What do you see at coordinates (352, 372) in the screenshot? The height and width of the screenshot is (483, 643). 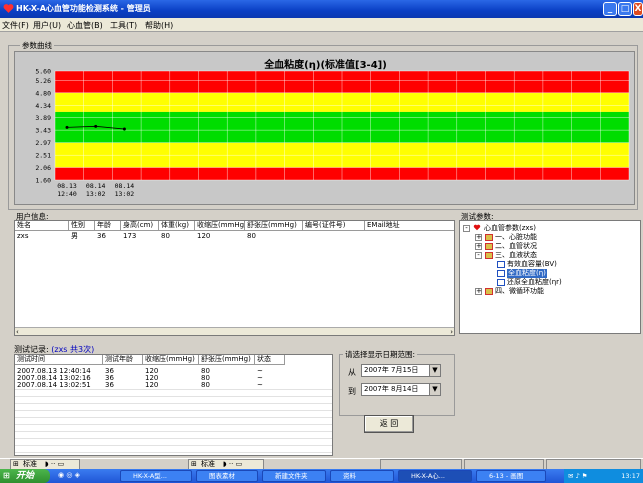 I see `from-label: 从` at bounding box center [352, 372].